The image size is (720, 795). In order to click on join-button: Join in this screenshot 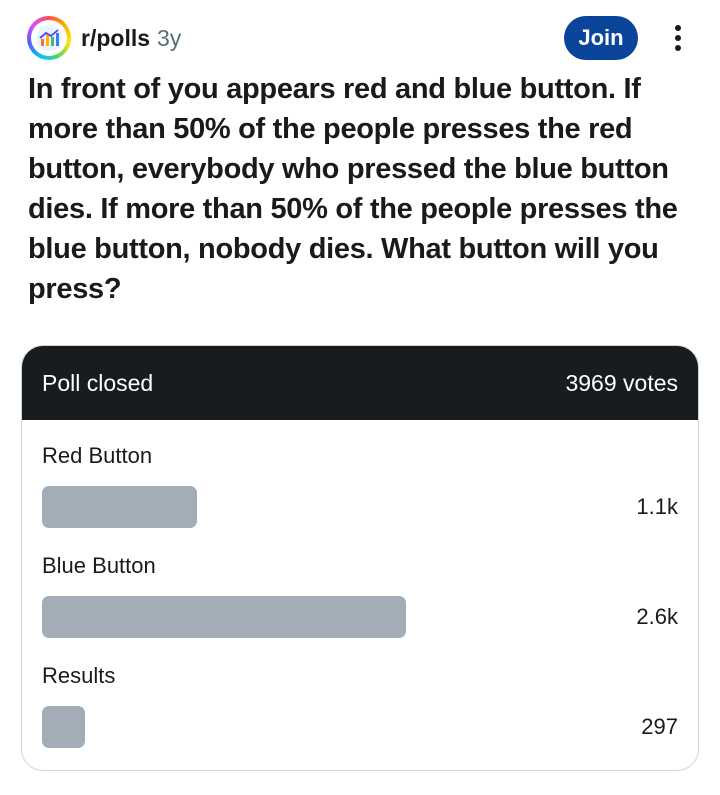, I will do `click(601, 38)`.